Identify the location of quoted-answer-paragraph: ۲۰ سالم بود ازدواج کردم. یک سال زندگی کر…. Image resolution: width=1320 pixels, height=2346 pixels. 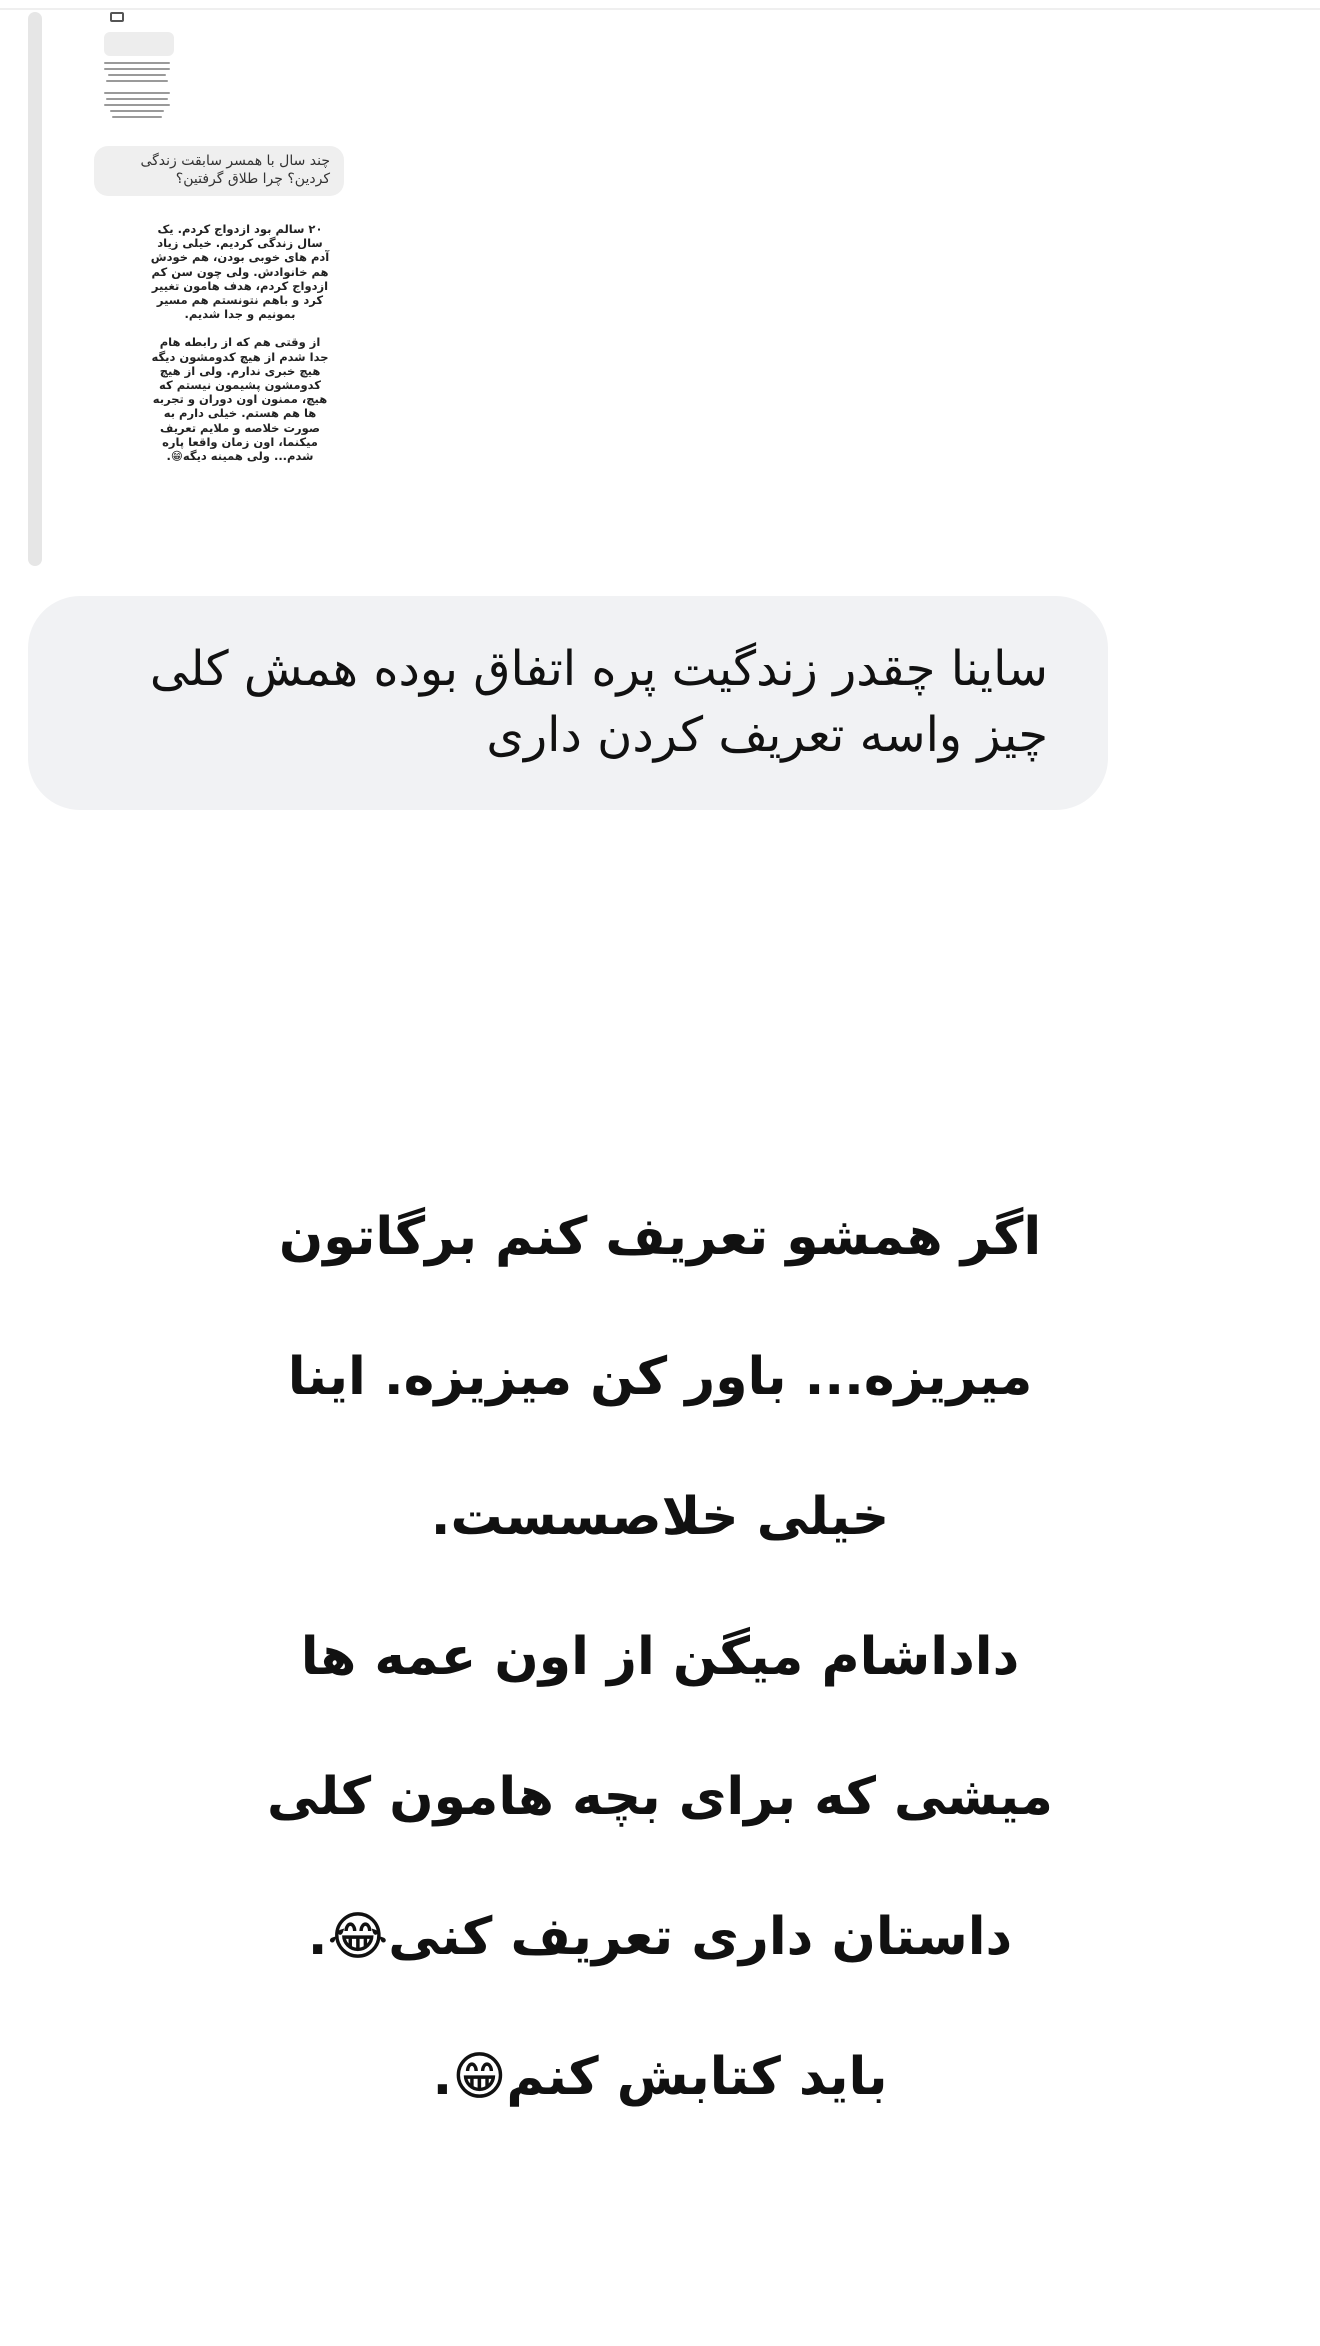
(240, 272).